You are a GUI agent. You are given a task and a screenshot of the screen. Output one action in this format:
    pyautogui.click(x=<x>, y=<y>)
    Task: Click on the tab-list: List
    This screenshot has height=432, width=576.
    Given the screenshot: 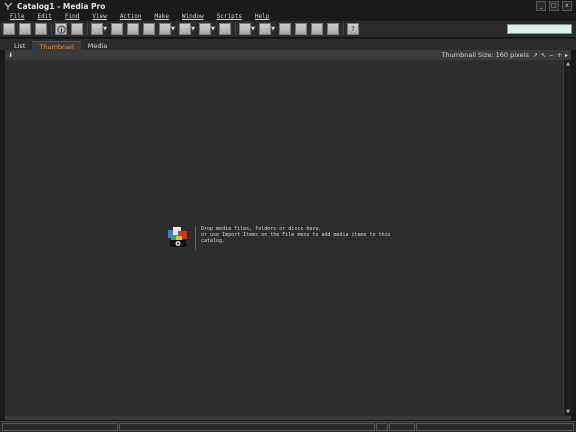 What is the action you would take?
    pyautogui.click(x=19, y=45)
    